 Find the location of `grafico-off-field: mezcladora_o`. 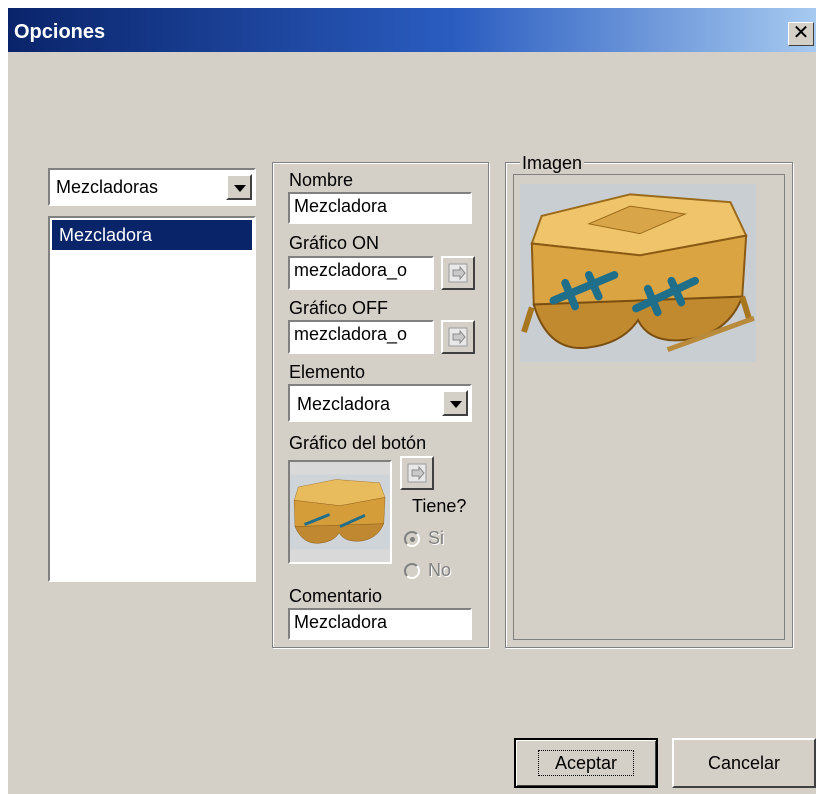

grafico-off-field: mezcladora_o is located at coordinates (361, 337).